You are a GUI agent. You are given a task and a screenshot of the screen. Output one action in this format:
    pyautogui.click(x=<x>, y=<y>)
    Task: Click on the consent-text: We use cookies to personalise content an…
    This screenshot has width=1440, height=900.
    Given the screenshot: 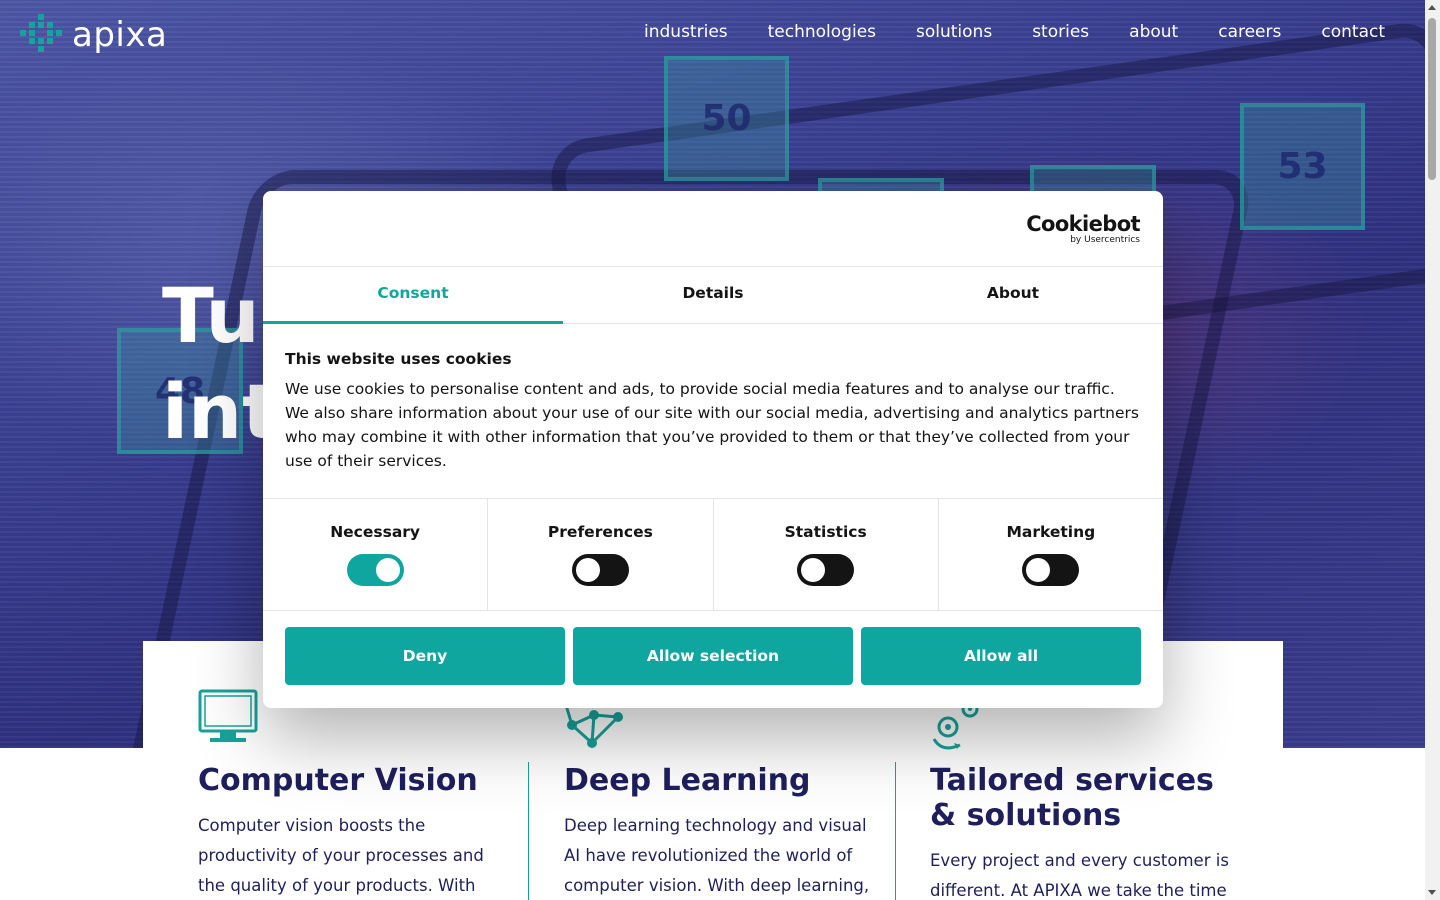 What is the action you would take?
    pyautogui.click(x=712, y=425)
    